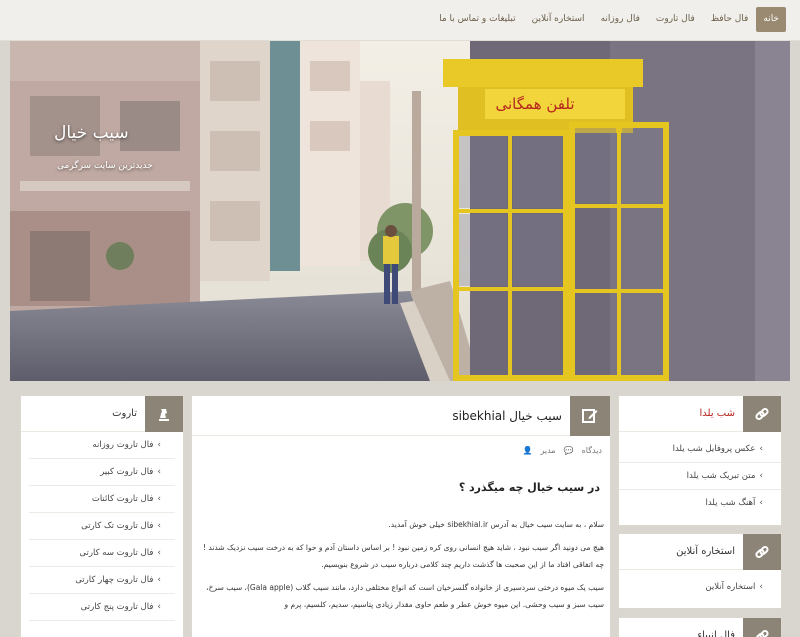  I want to click on post-comments: دیدگاه, so click(592, 450).